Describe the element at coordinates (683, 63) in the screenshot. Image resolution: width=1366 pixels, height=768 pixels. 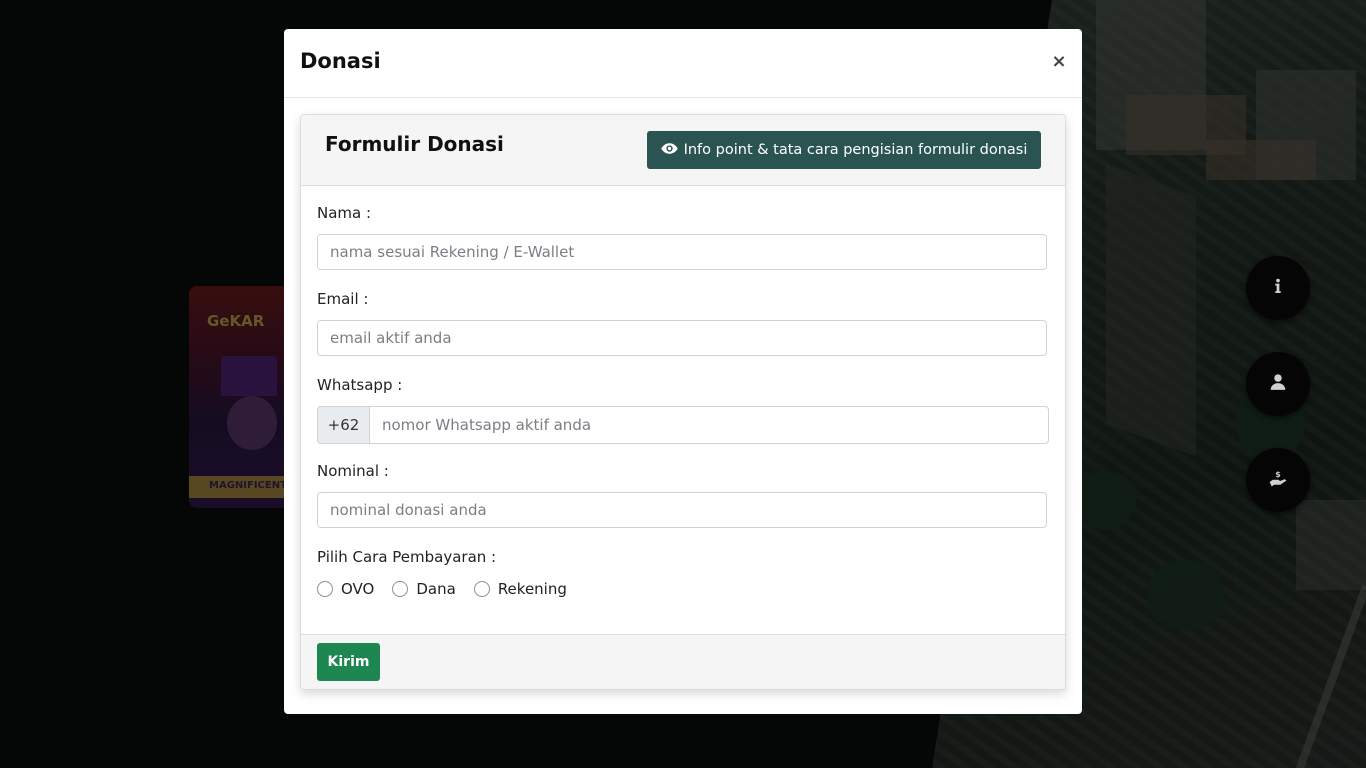
I see `modal-header: Donasi ×` at that location.